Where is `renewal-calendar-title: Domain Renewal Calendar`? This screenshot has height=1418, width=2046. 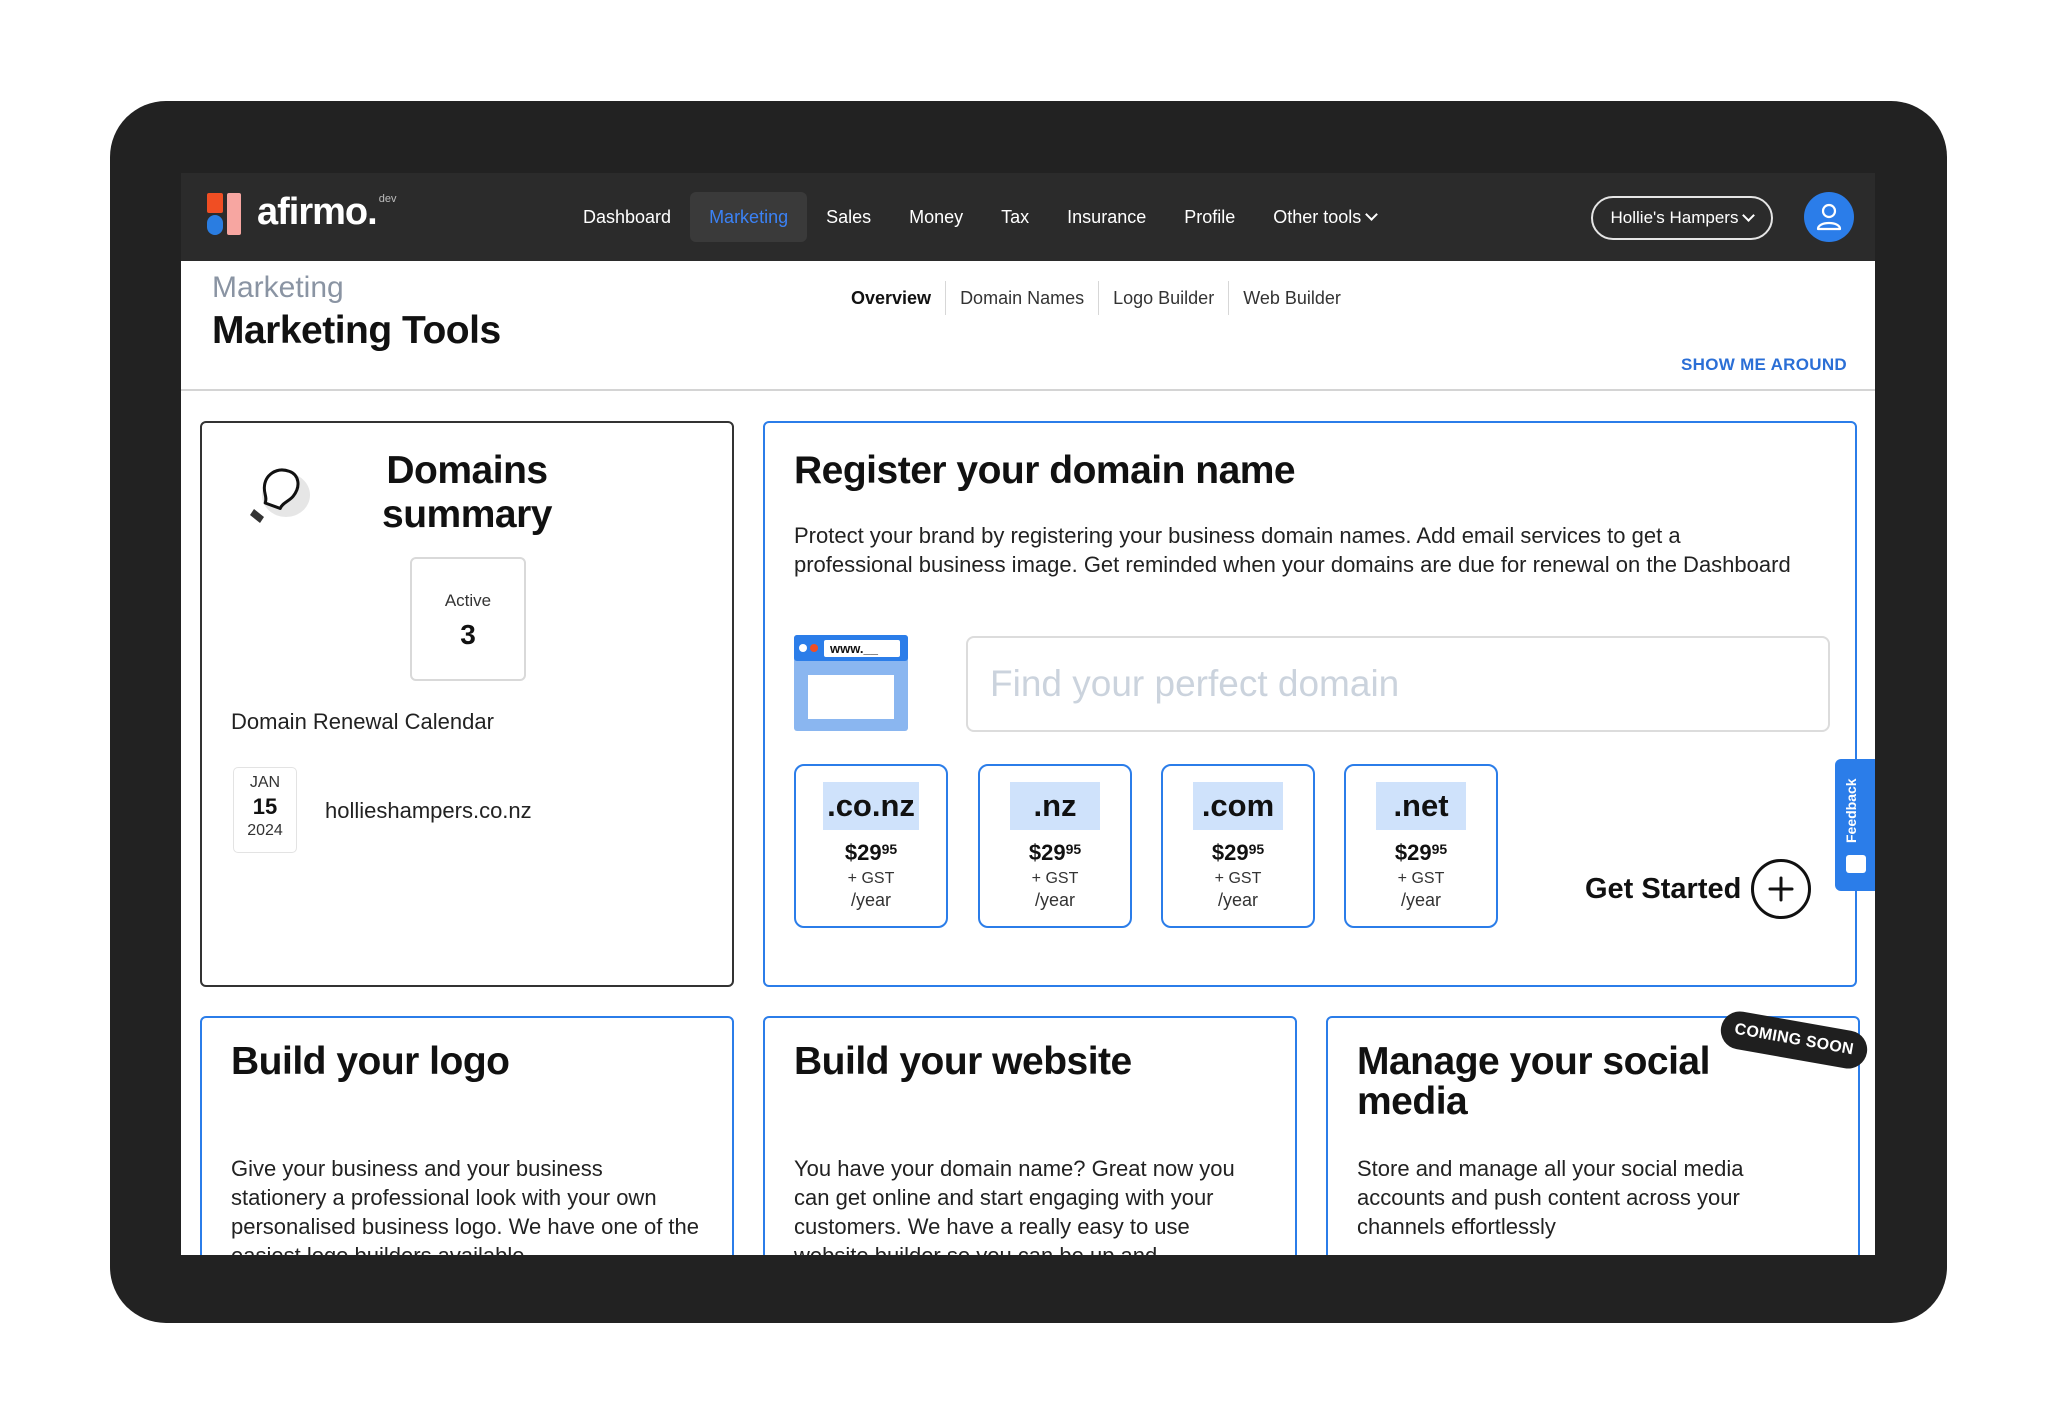 renewal-calendar-title: Domain Renewal Calendar is located at coordinates (362, 721).